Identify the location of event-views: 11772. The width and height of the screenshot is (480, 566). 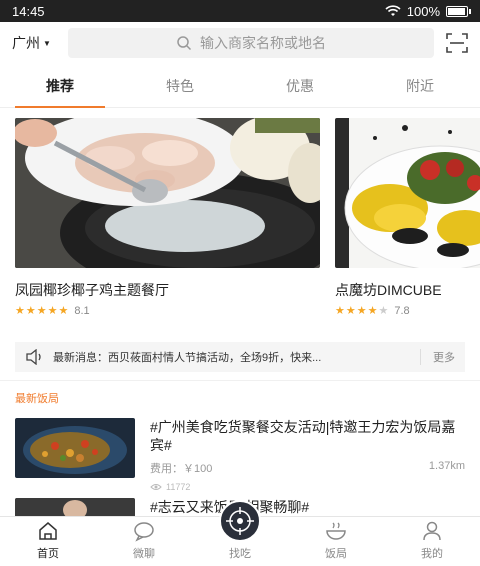
(178, 487).